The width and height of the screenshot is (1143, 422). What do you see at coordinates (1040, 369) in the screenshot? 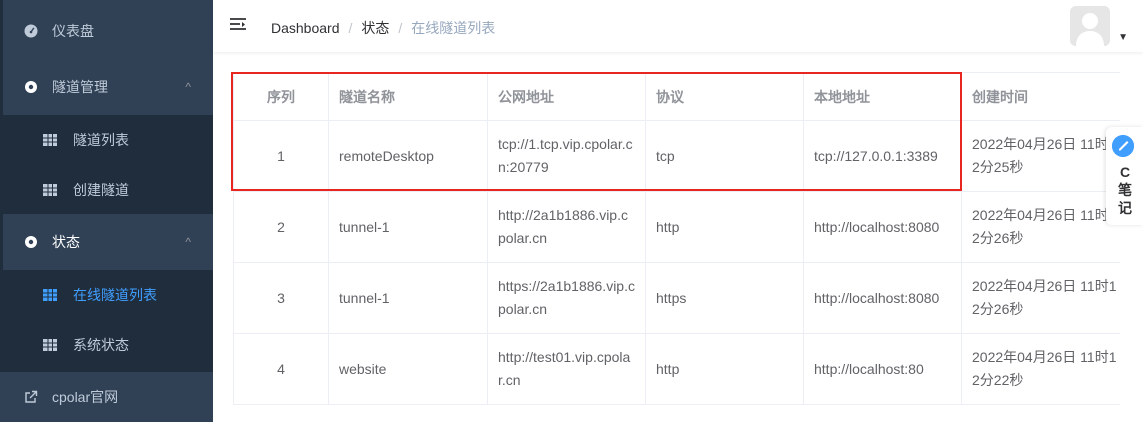
I see `table-cell: 2022年04月26日 11时12分22秒` at bounding box center [1040, 369].